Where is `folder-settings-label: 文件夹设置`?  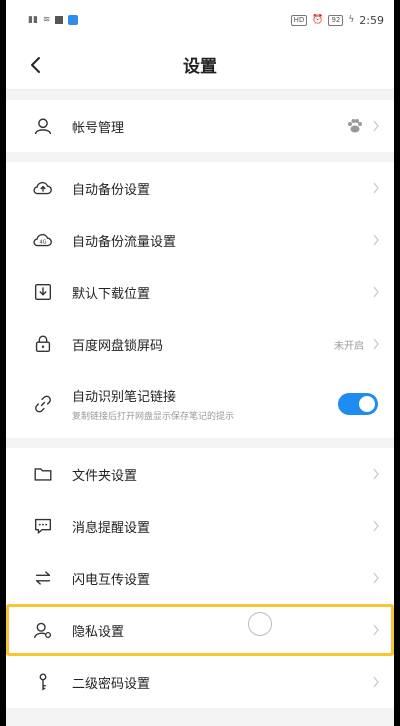
folder-settings-label: 文件夹设置 is located at coordinates (105, 476).